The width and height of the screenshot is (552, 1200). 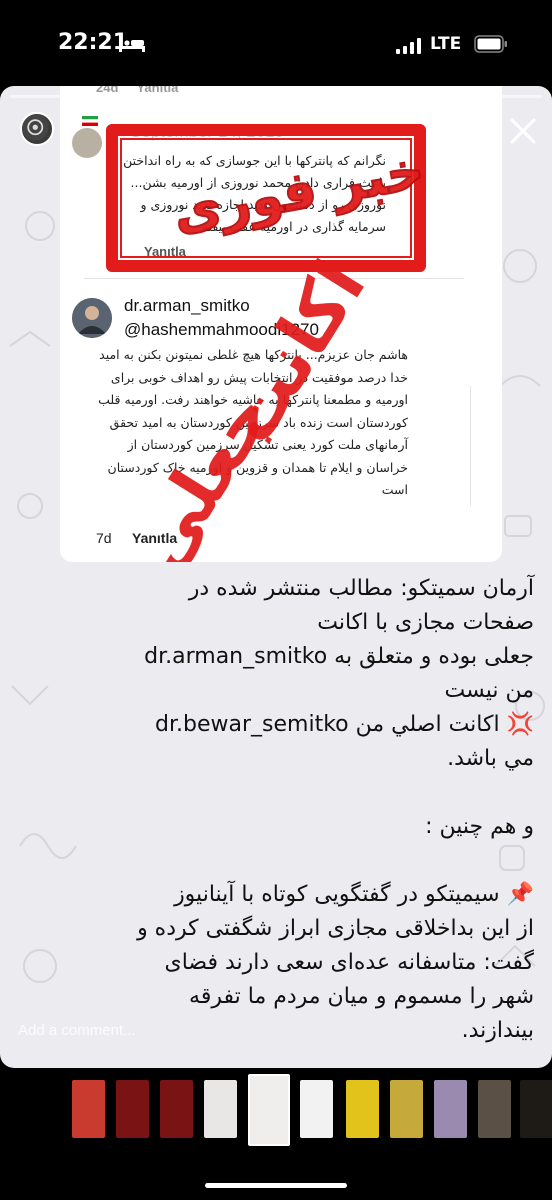 What do you see at coordinates (276, 43) in the screenshot?
I see `status-bar: 22:21 LTE` at bounding box center [276, 43].